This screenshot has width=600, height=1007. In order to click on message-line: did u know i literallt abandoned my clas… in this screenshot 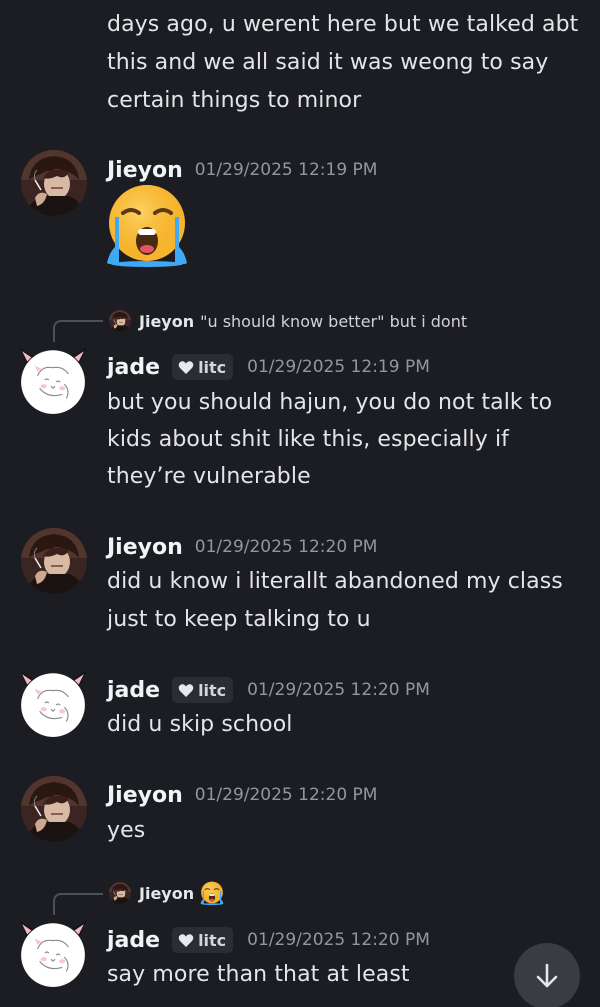, I will do `click(335, 581)`.